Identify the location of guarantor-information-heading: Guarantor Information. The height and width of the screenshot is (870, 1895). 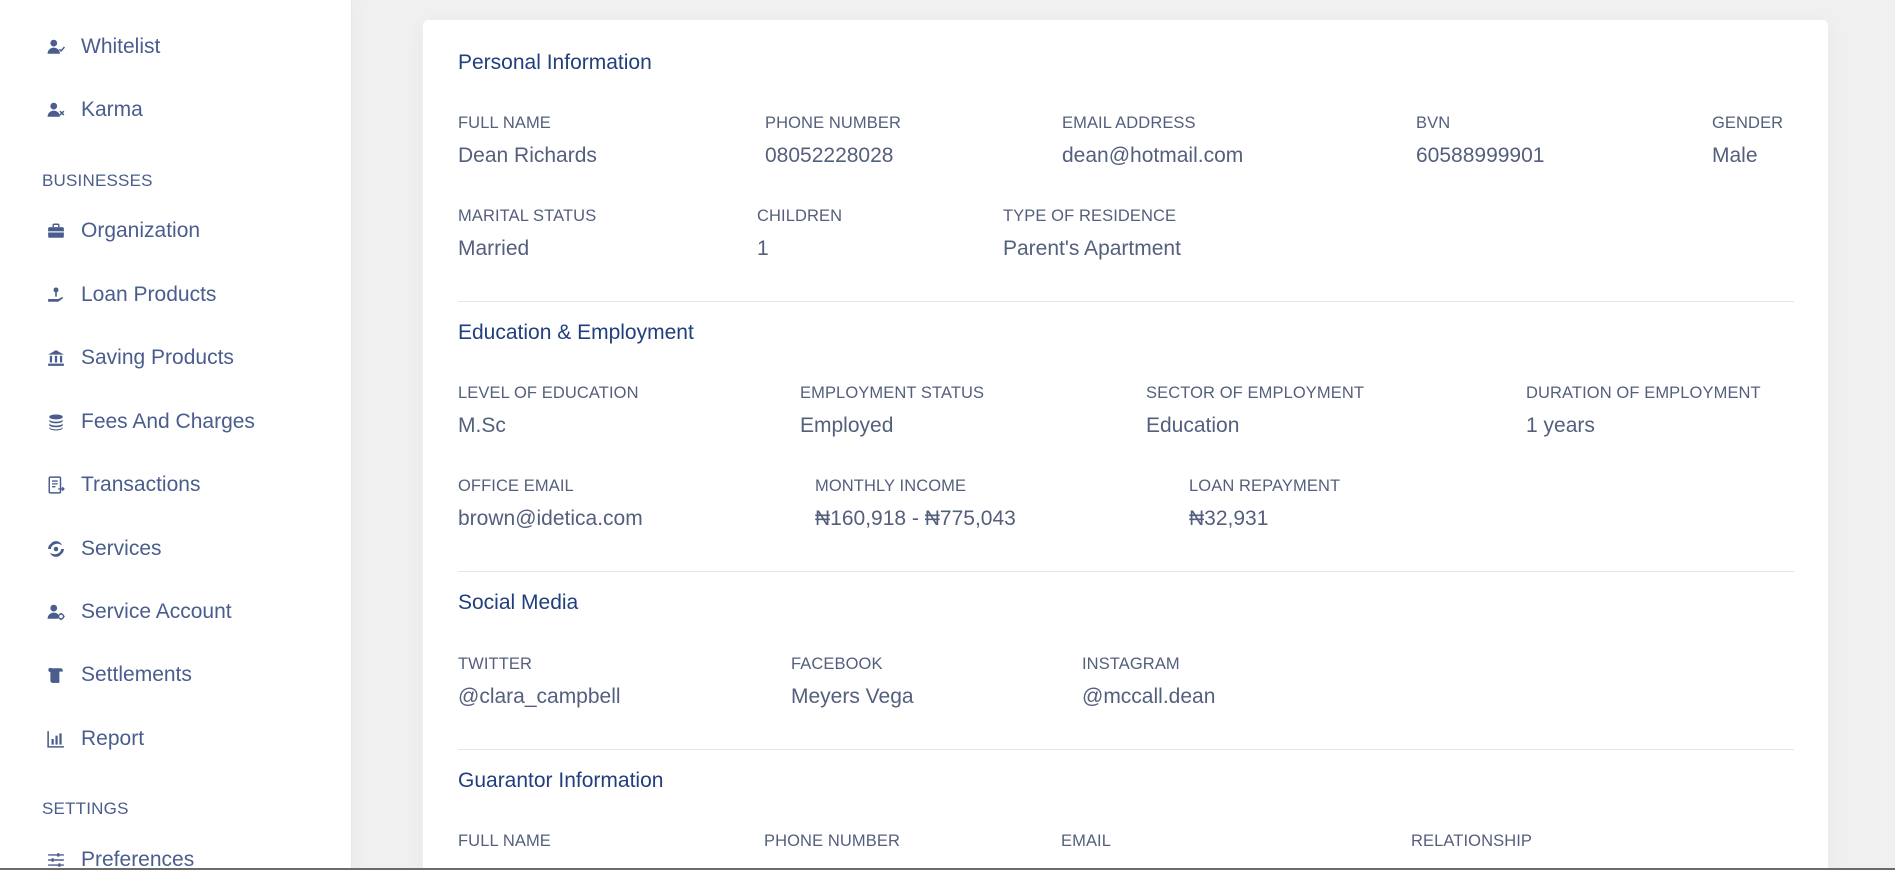
(561, 780).